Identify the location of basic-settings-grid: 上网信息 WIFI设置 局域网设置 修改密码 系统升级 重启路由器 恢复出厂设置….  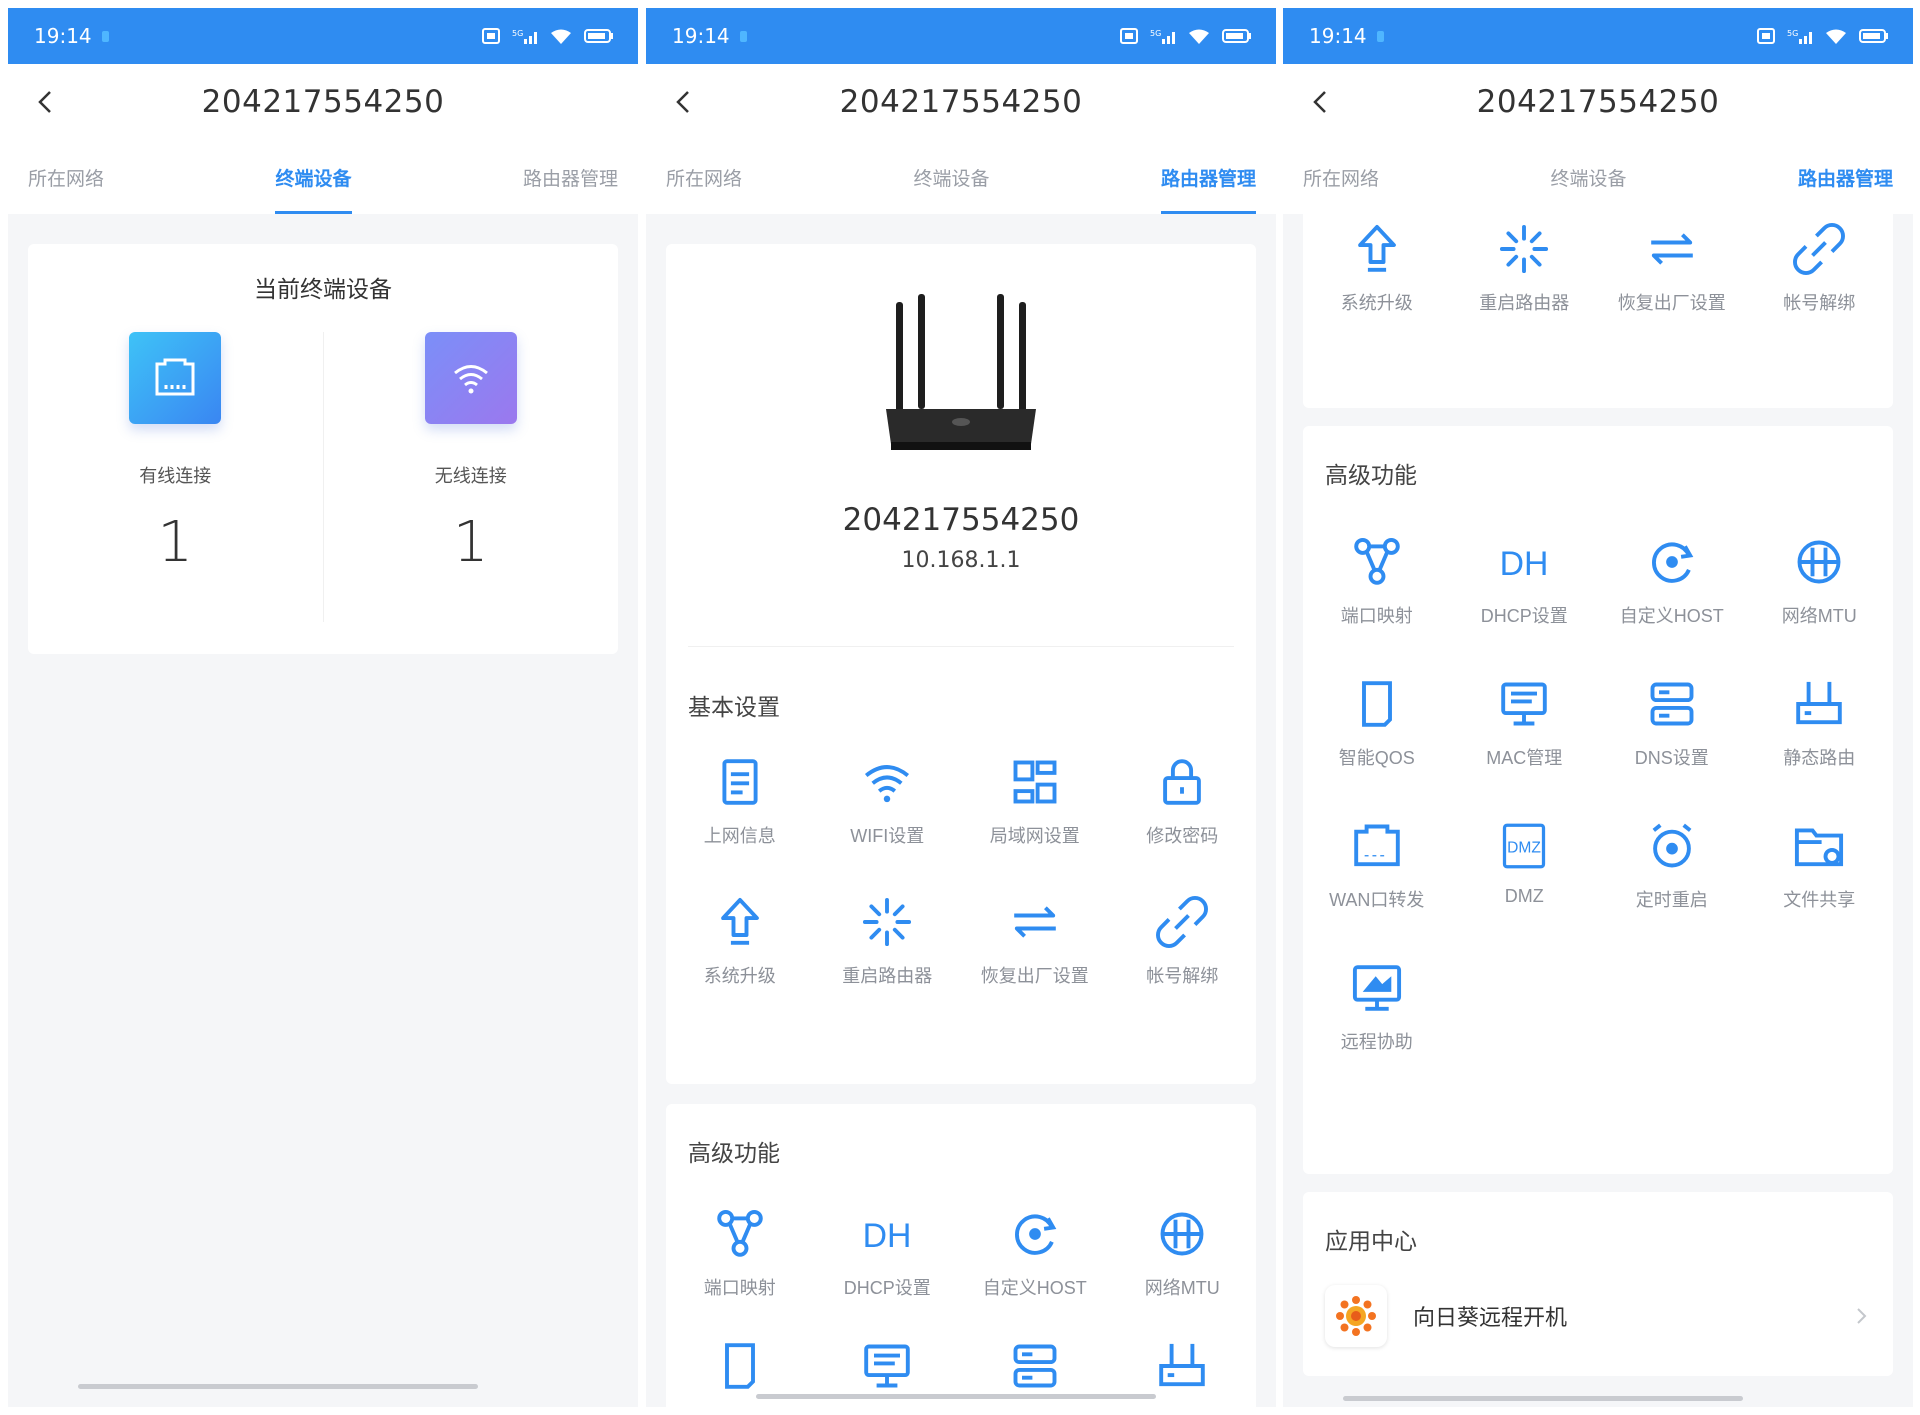
(961, 872).